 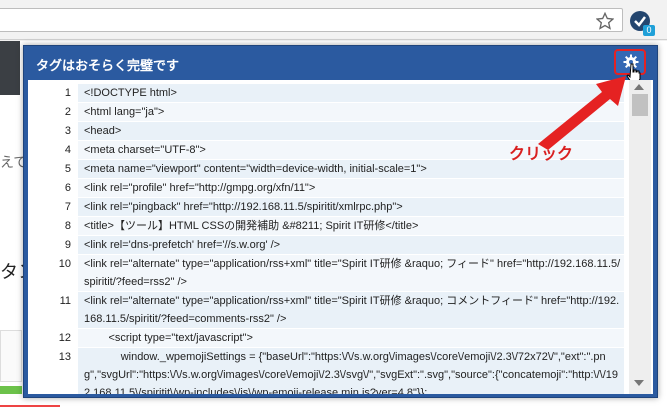 I want to click on annotation-arrow-icon, so click(x=582, y=113).